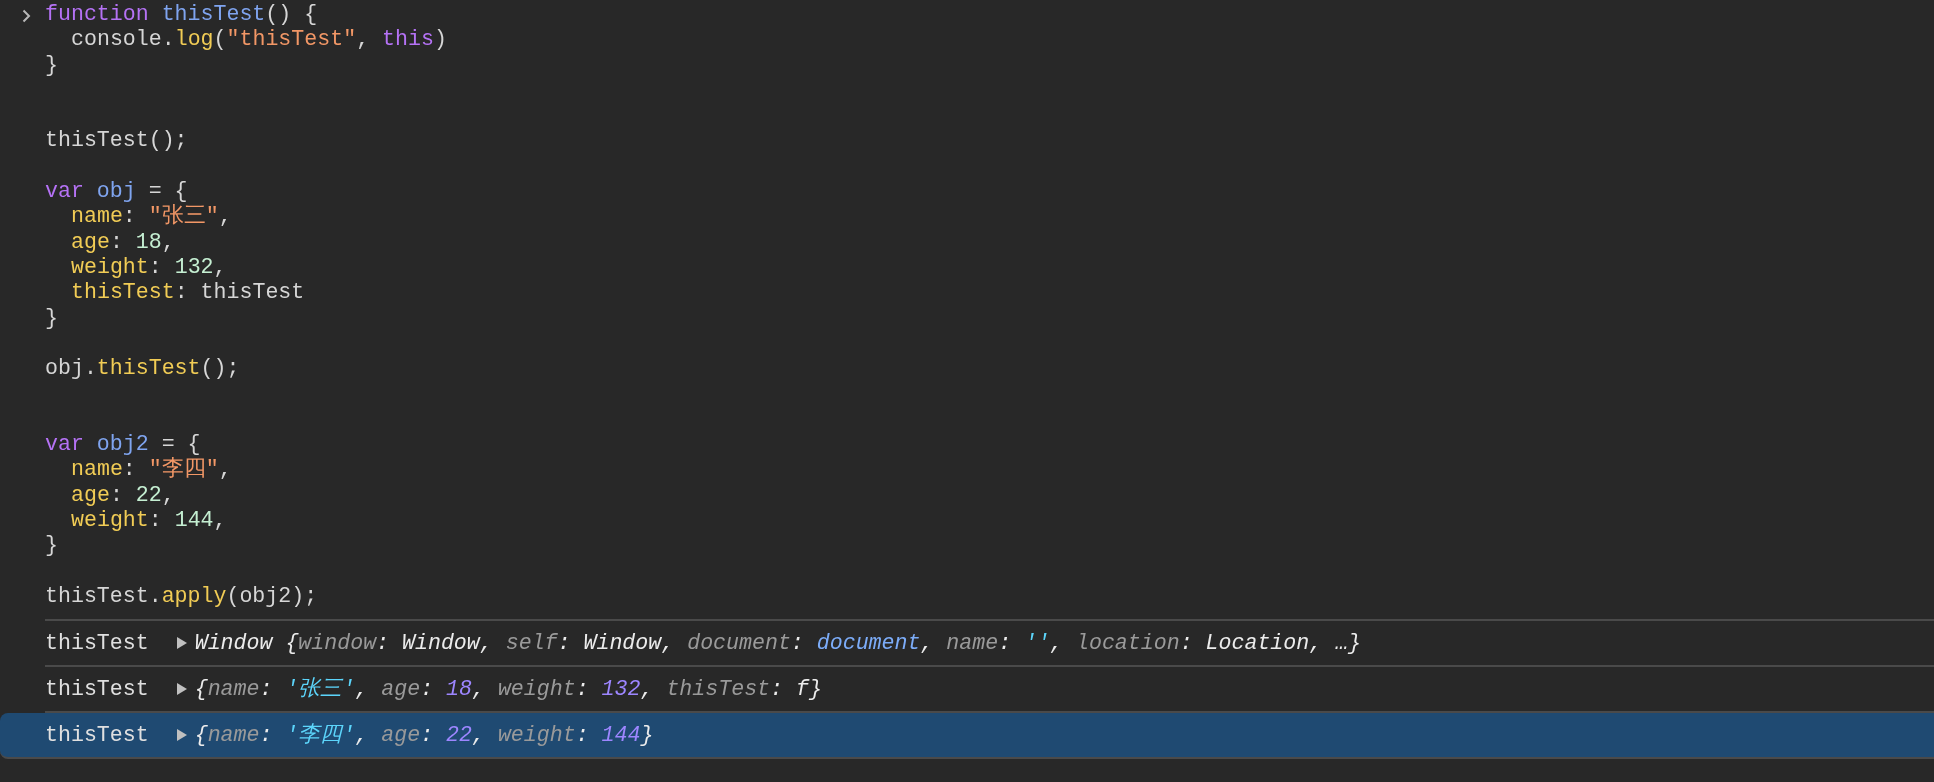 The image size is (1934, 782). What do you see at coordinates (122, 242) in the screenshot?
I see `code-line: age: 18,` at bounding box center [122, 242].